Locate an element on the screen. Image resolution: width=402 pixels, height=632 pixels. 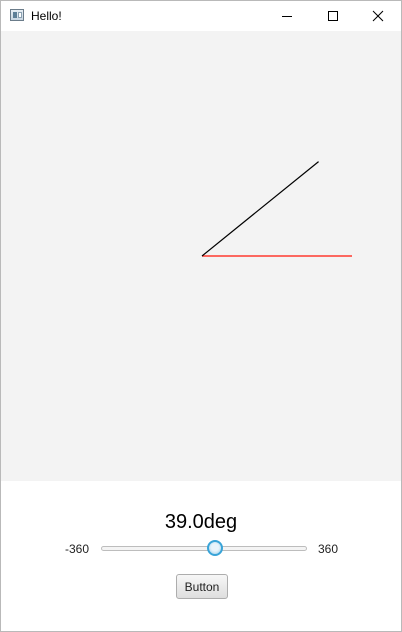
action-button: Button is located at coordinates (202, 586).